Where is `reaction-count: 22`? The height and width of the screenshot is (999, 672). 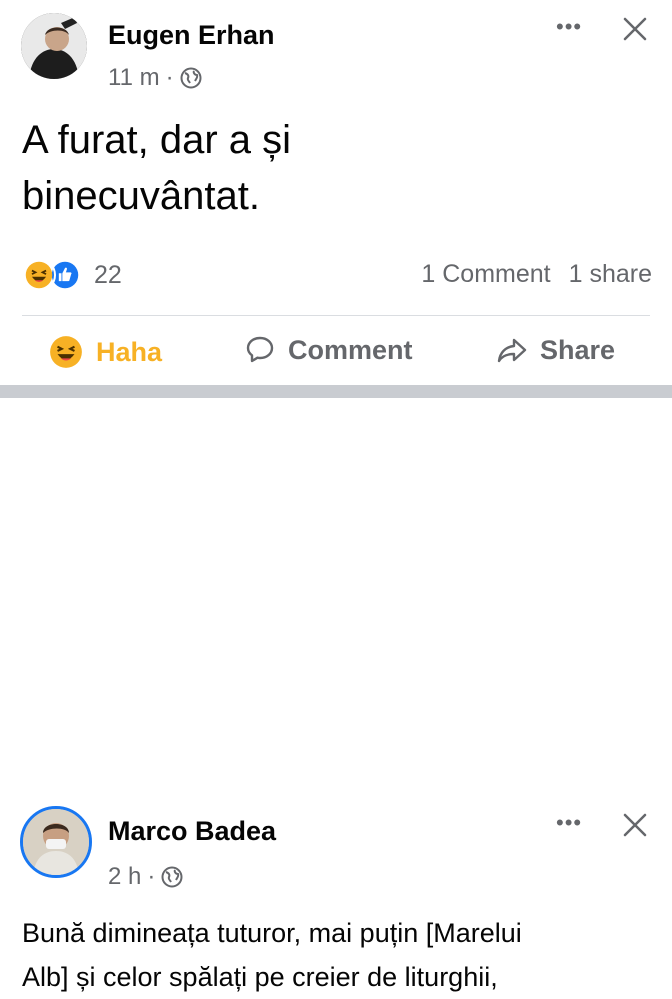
reaction-count: 22 is located at coordinates (108, 274).